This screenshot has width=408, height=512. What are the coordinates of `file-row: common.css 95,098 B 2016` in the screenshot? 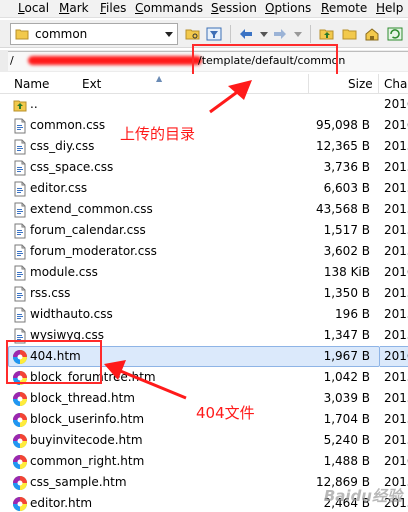 It's located at (204, 125).